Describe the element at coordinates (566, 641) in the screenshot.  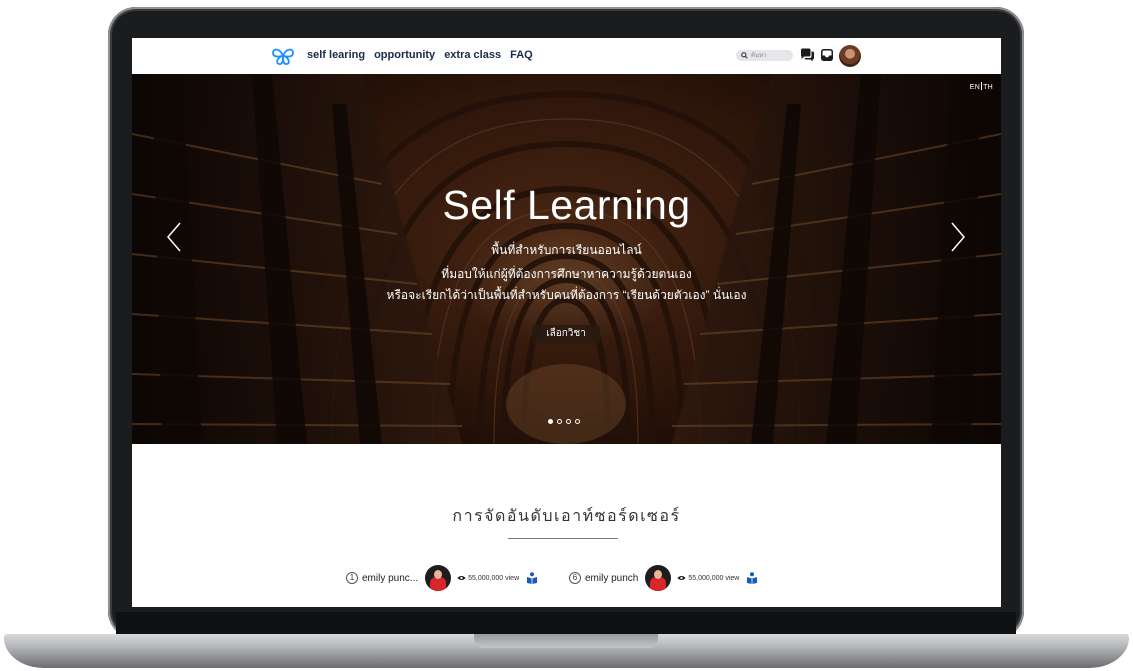
I see `laptop-notch` at that location.